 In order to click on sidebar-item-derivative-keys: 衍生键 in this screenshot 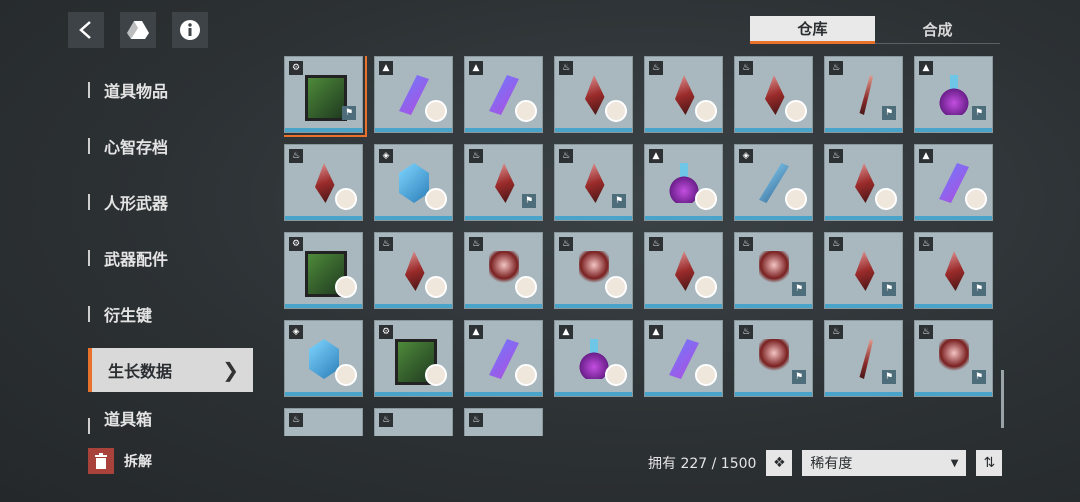, I will do `click(170, 314)`.